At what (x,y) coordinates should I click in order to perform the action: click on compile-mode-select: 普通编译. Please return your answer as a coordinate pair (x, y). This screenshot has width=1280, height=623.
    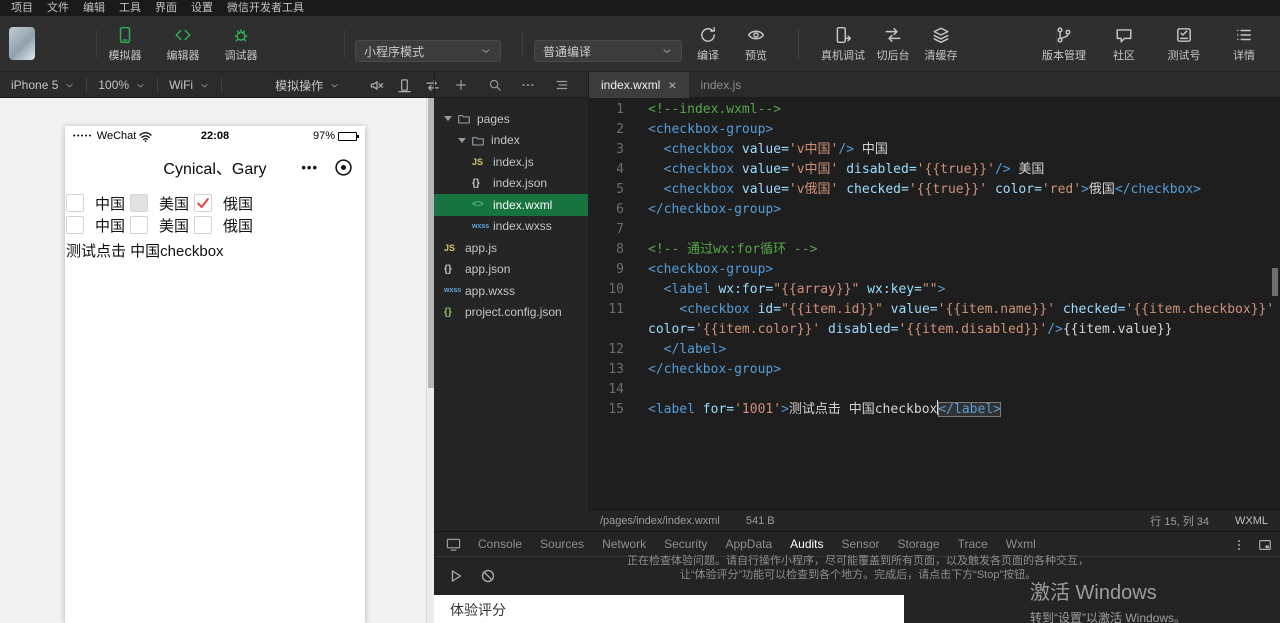
    Looking at the image, I should click on (608, 51).